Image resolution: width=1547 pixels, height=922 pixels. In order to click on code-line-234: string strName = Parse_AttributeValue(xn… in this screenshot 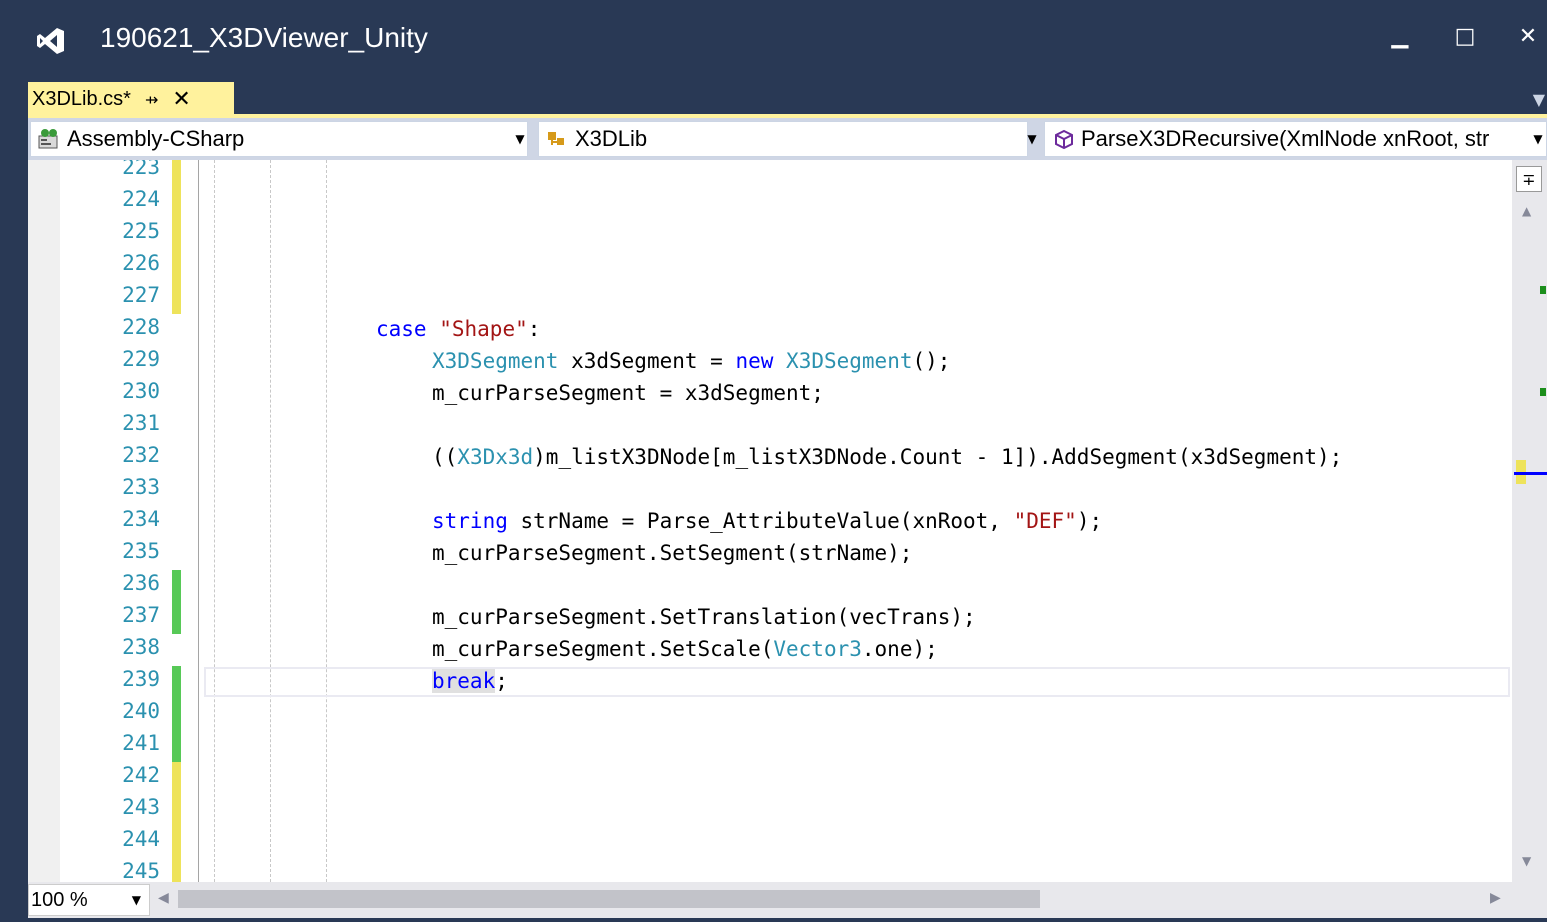, I will do `click(767, 521)`.